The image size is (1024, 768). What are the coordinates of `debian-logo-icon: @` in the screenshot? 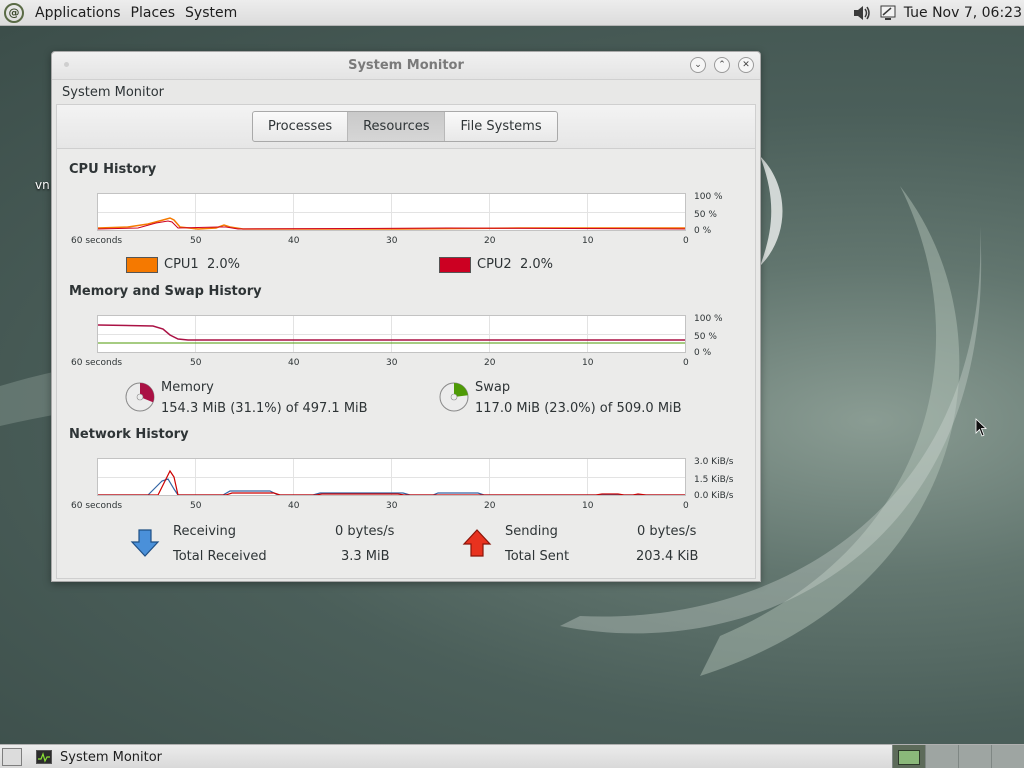 It's located at (14, 12).